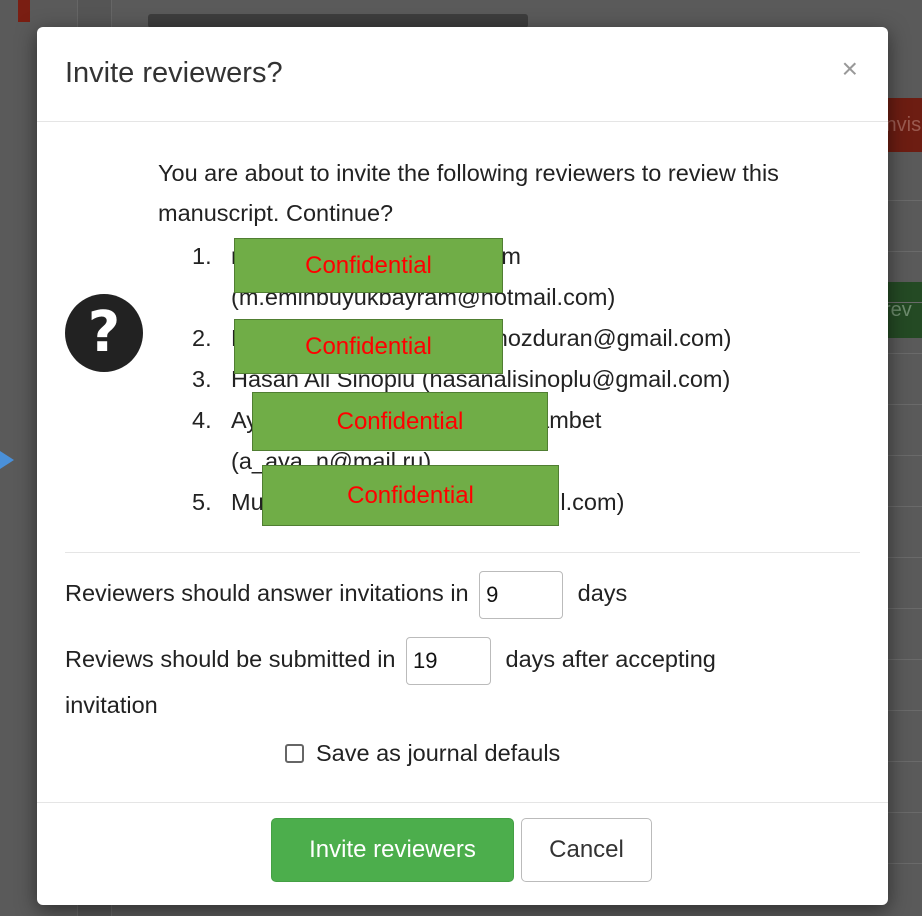 The width and height of the screenshot is (922, 916). What do you see at coordinates (449, 660) in the screenshot?
I see `submit-days-input` at bounding box center [449, 660].